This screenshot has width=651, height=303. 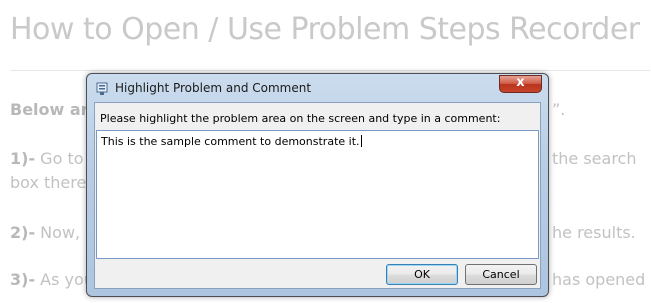 I want to click on title-bar: Highlight Problem and Comment x, so click(x=317, y=88).